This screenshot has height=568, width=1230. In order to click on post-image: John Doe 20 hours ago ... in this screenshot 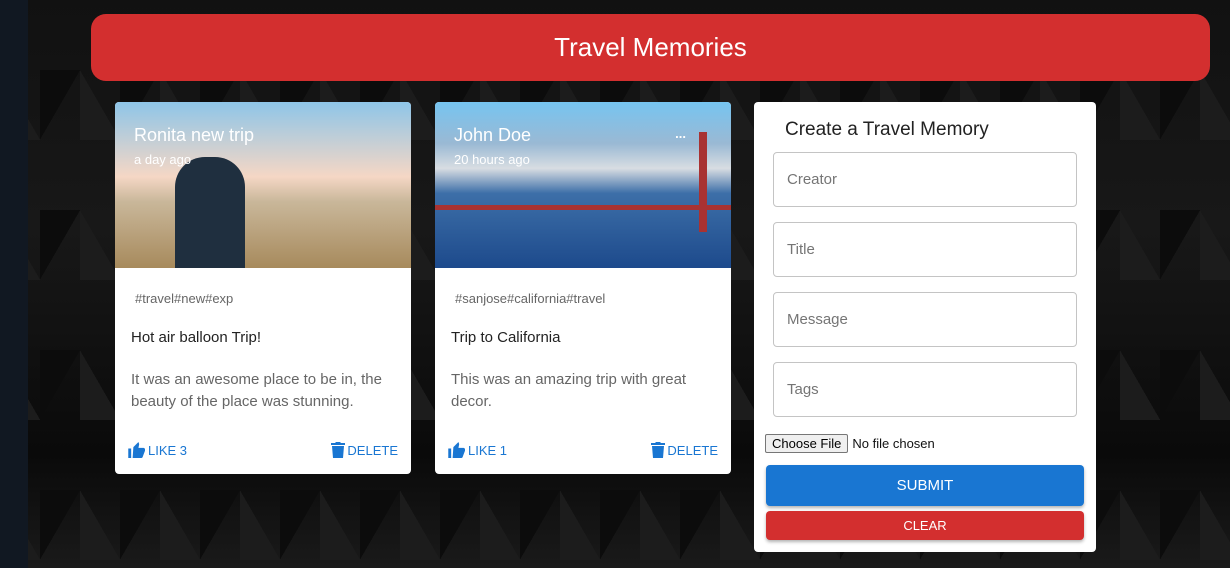, I will do `click(583, 185)`.